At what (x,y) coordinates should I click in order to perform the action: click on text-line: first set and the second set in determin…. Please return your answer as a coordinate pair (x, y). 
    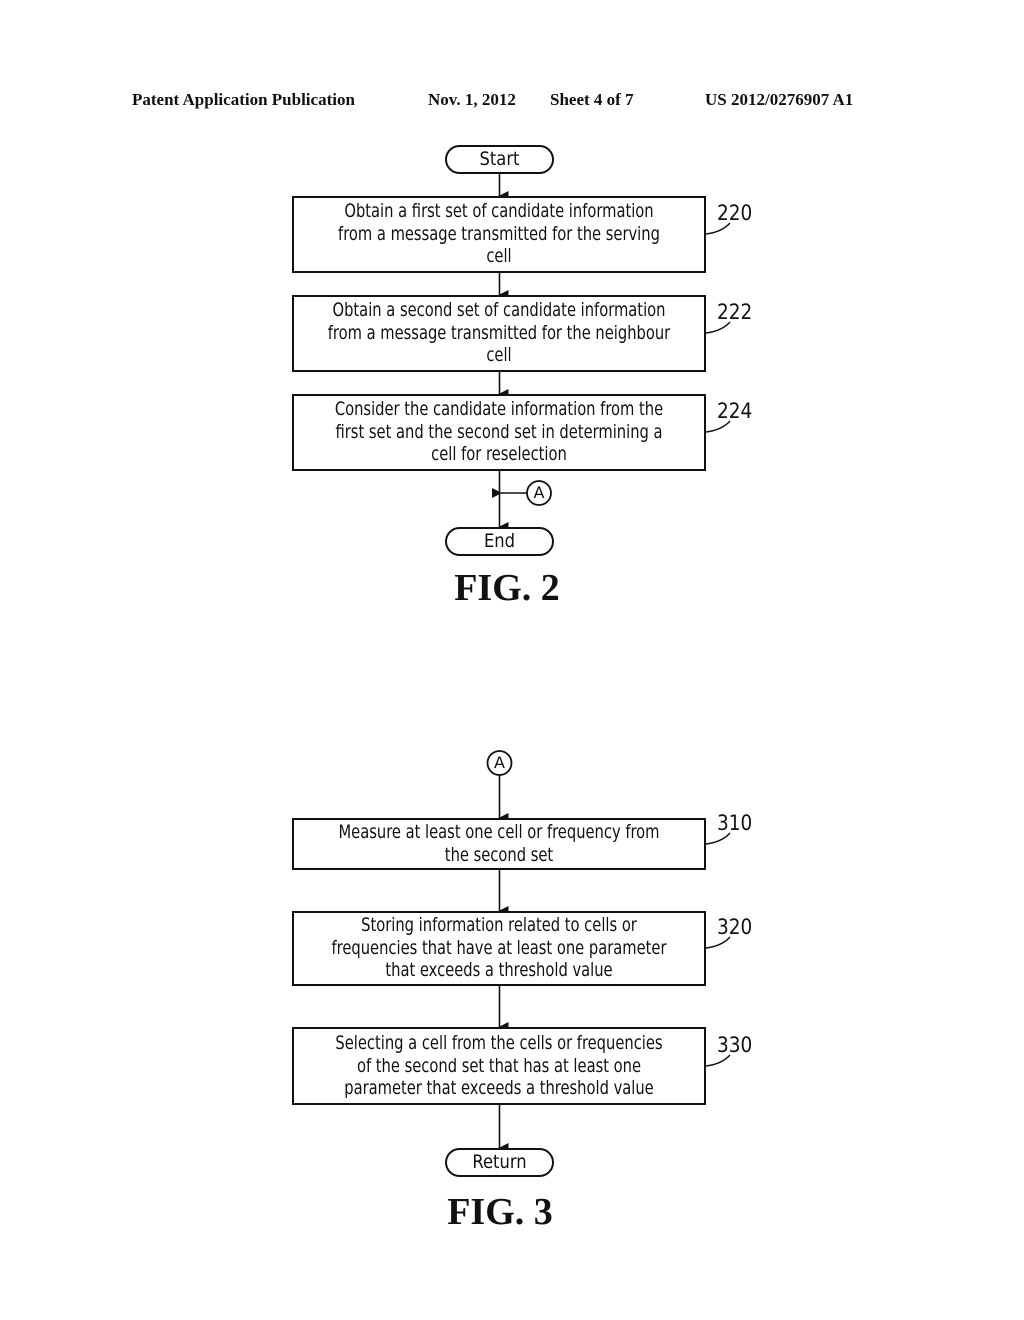
    Looking at the image, I should click on (499, 431).